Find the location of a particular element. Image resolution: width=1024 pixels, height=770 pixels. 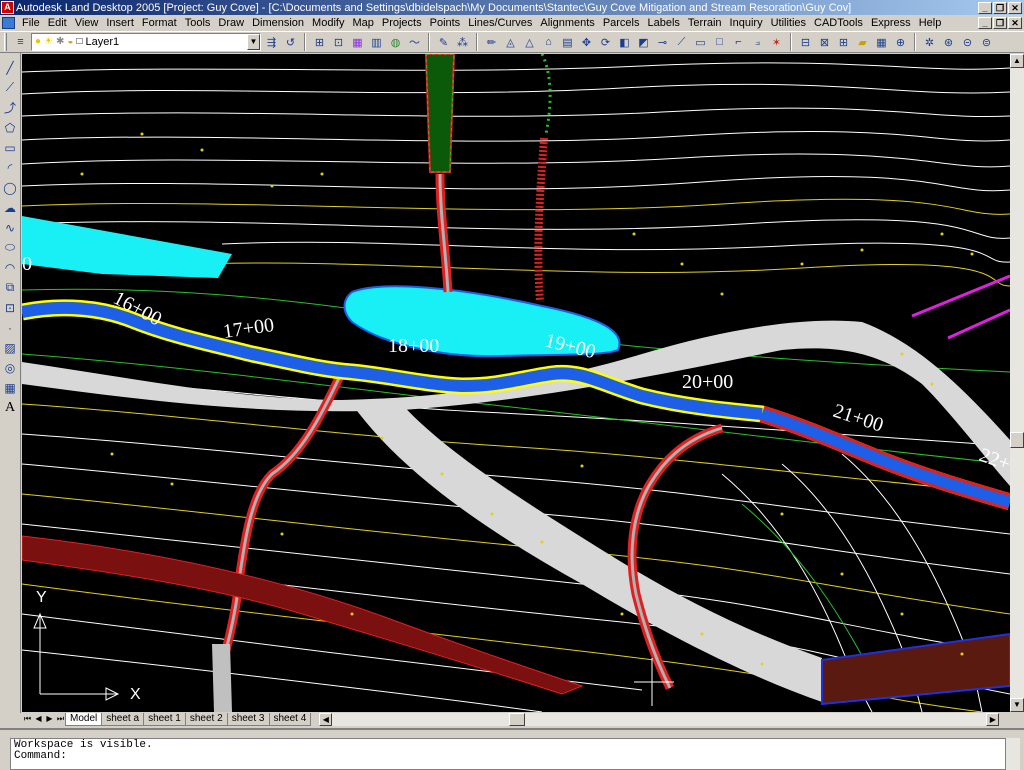

layer-manager-icon: ≡ is located at coordinates (20, 42).